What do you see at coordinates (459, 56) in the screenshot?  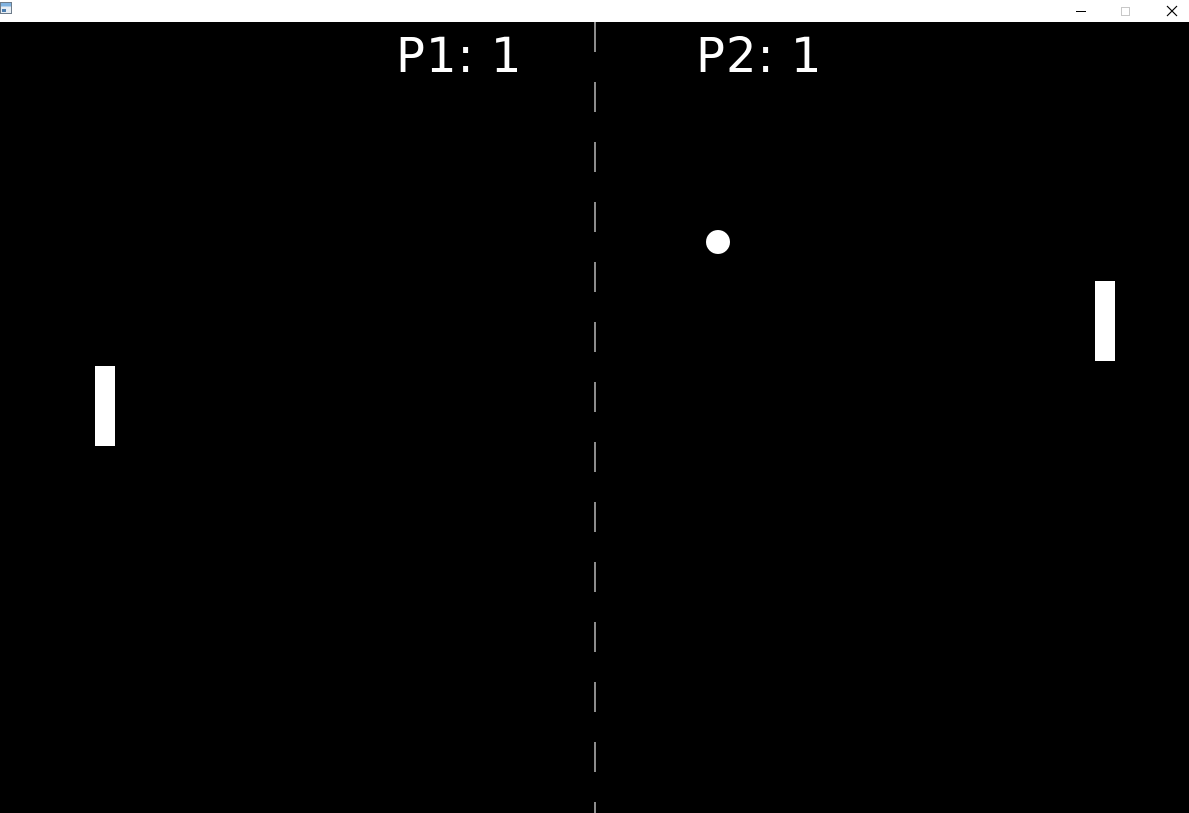 I see `player1-score: P1: 1` at bounding box center [459, 56].